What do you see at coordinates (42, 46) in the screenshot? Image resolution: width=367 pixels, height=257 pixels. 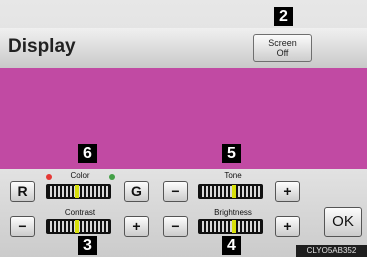 I see `page-title: Display` at bounding box center [42, 46].